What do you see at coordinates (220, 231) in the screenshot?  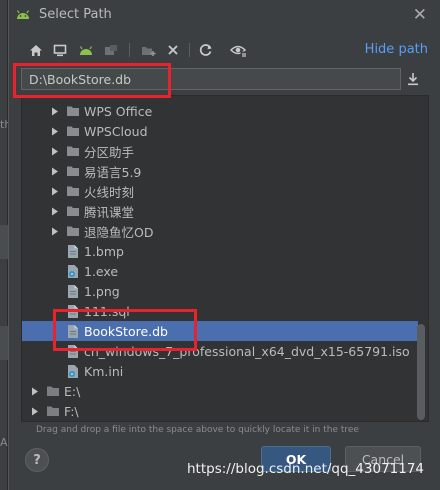 I see `tree-row: 退隐鱼忆OD` at bounding box center [220, 231].